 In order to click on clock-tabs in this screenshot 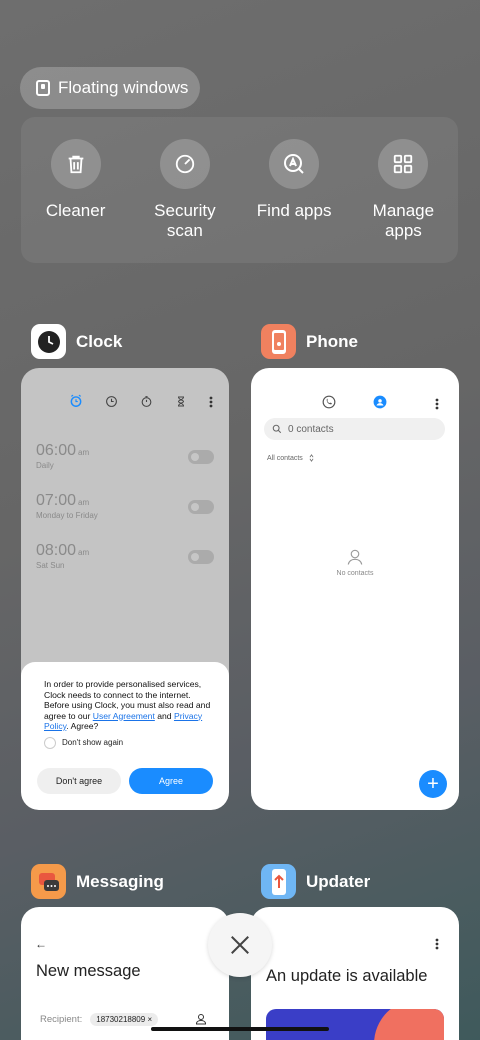, I will do `click(141, 403)`.